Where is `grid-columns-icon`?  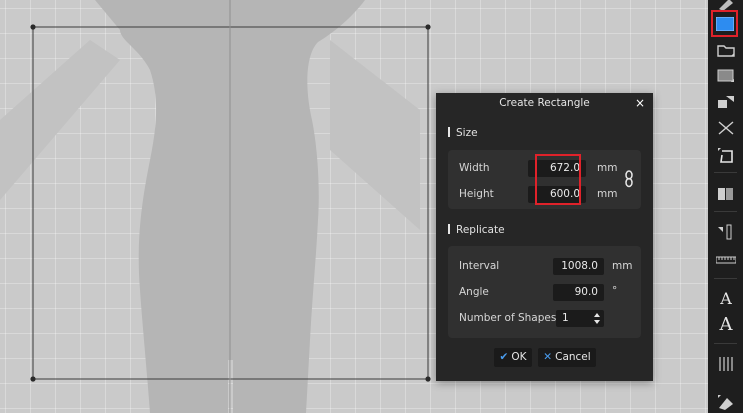
grid-columns-icon is located at coordinates (726, 364).